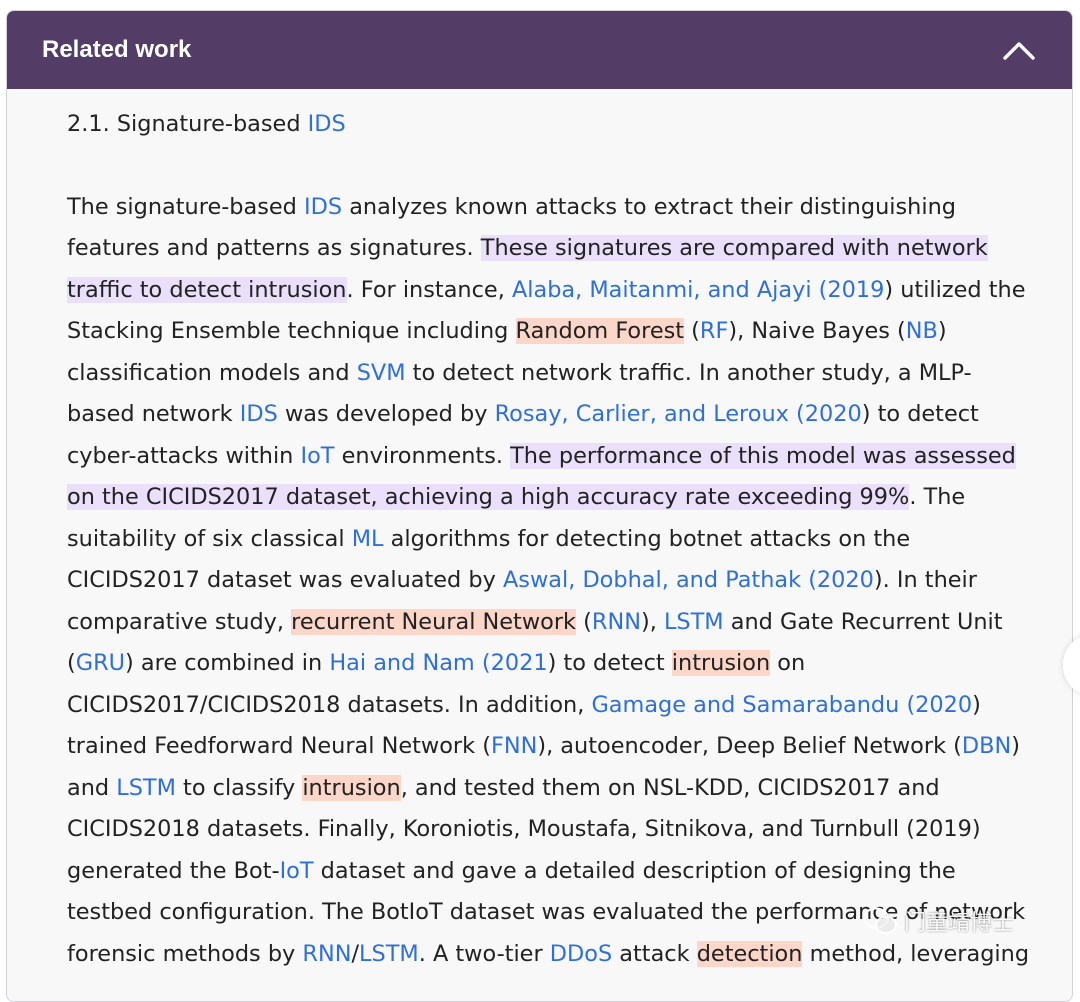 The width and height of the screenshot is (1080, 1002). What do you see at coordinates (484, 953) in the screenshot?
I see `text-segment: . A two-tier` at bounding box center [484, 953].